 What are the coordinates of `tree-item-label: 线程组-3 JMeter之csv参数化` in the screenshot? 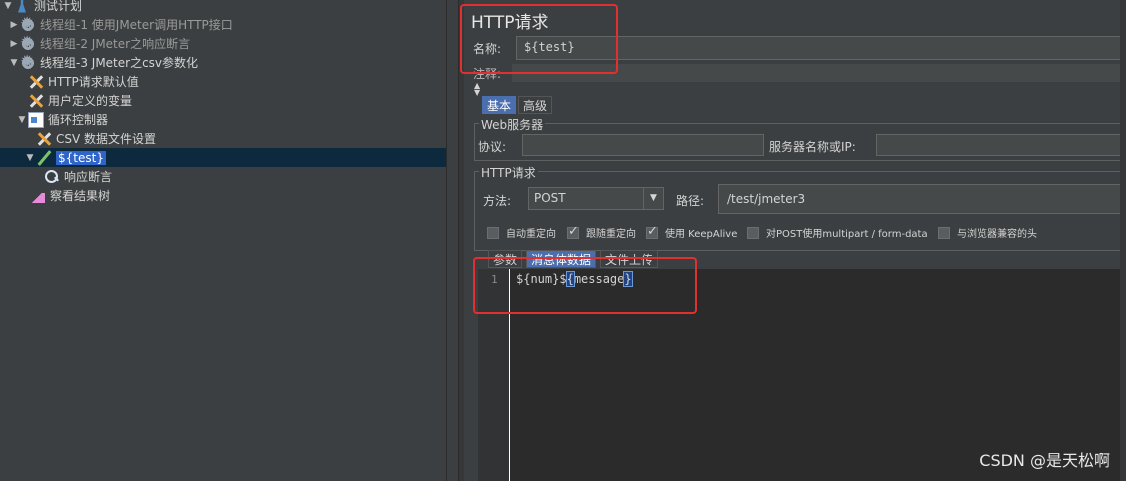 It's located at (119, 63).